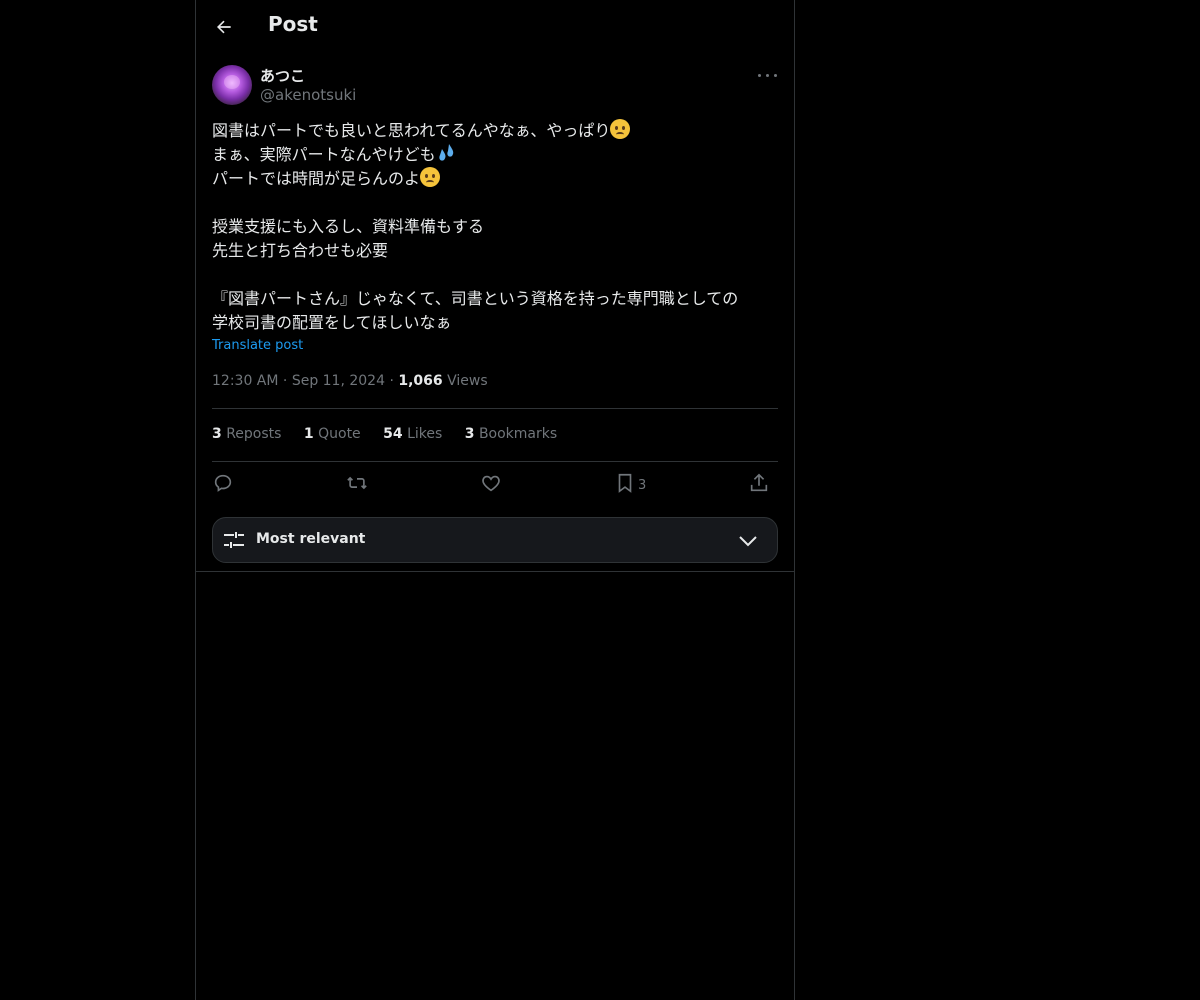 Image resolution: width=1200 pixels, height=1000 pixels. Describe the element at coordinates (475, 298) in the screenshot. I see `post-line: 『図書パートさん』じゃなくて、司書という資格を持った専門職としての` at that location.